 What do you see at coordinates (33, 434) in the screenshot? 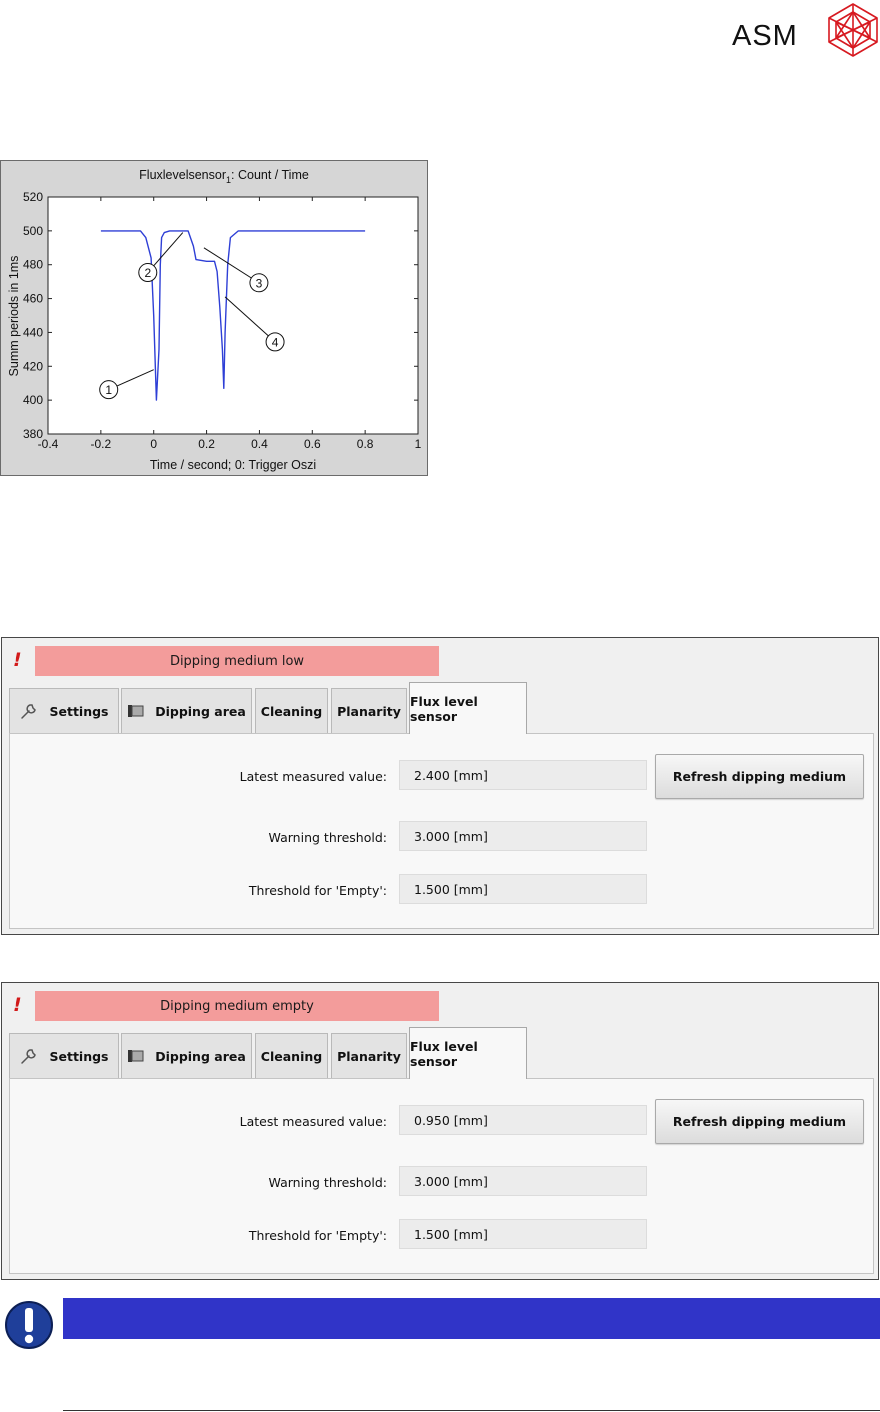
I see `y-tick-label: 380` at bounding box center [33, 434].